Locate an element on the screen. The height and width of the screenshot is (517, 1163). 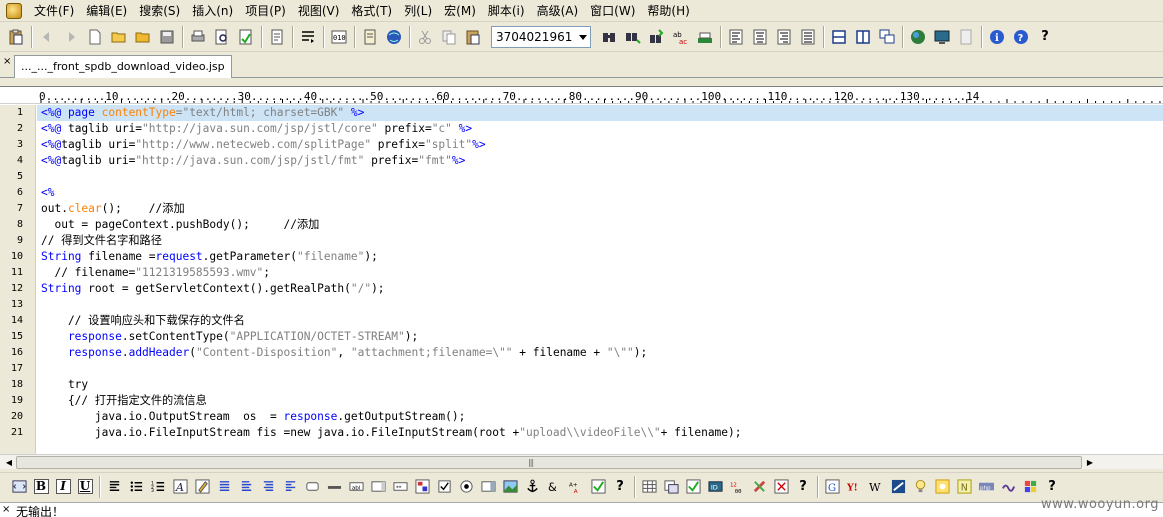
copy-button is located at coordinates (449, 37).